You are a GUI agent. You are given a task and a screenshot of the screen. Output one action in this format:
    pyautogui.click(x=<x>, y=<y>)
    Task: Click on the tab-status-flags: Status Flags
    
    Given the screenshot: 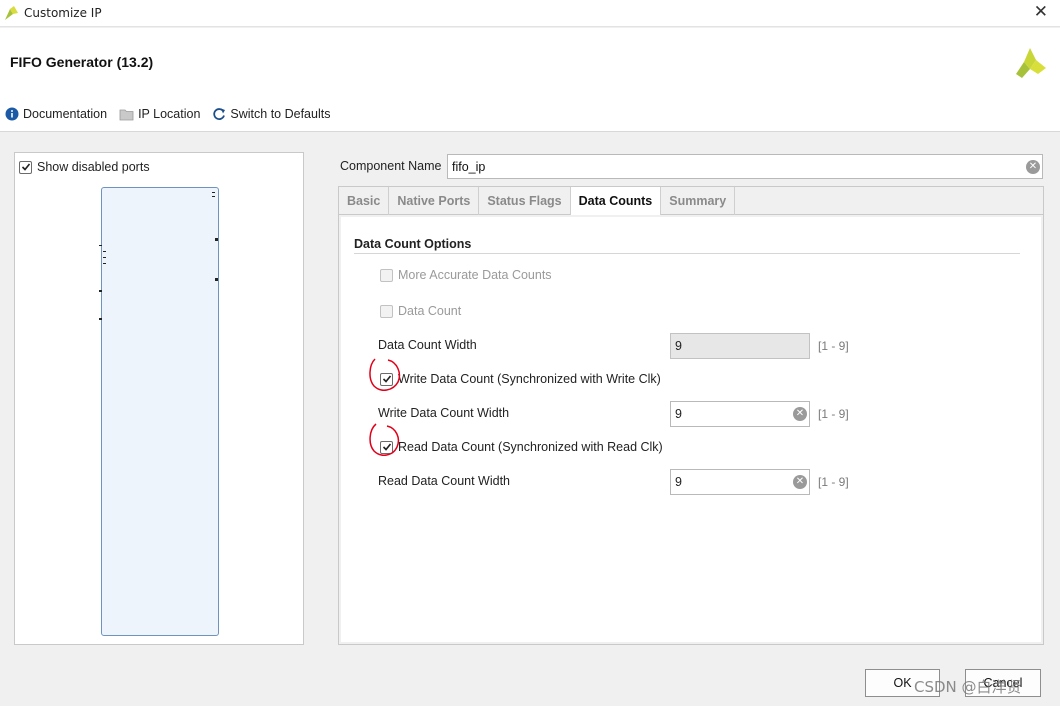 What is the action you would take?
    pyautogui.click(x=525, y=201)
    